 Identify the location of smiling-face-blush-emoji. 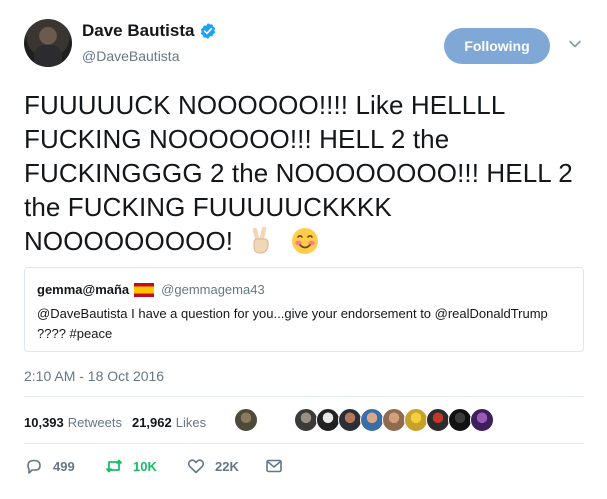
(304, 241).